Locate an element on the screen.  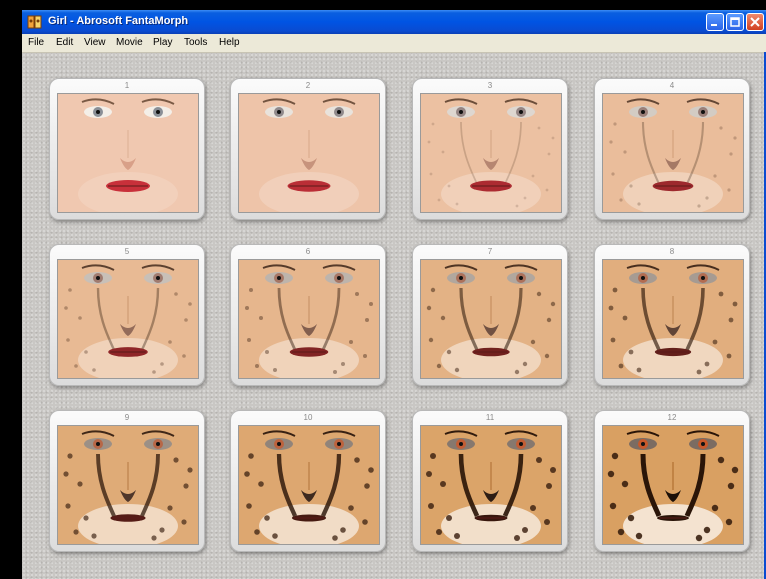
morph-frame: 3 is located at coordinates (490, 149).